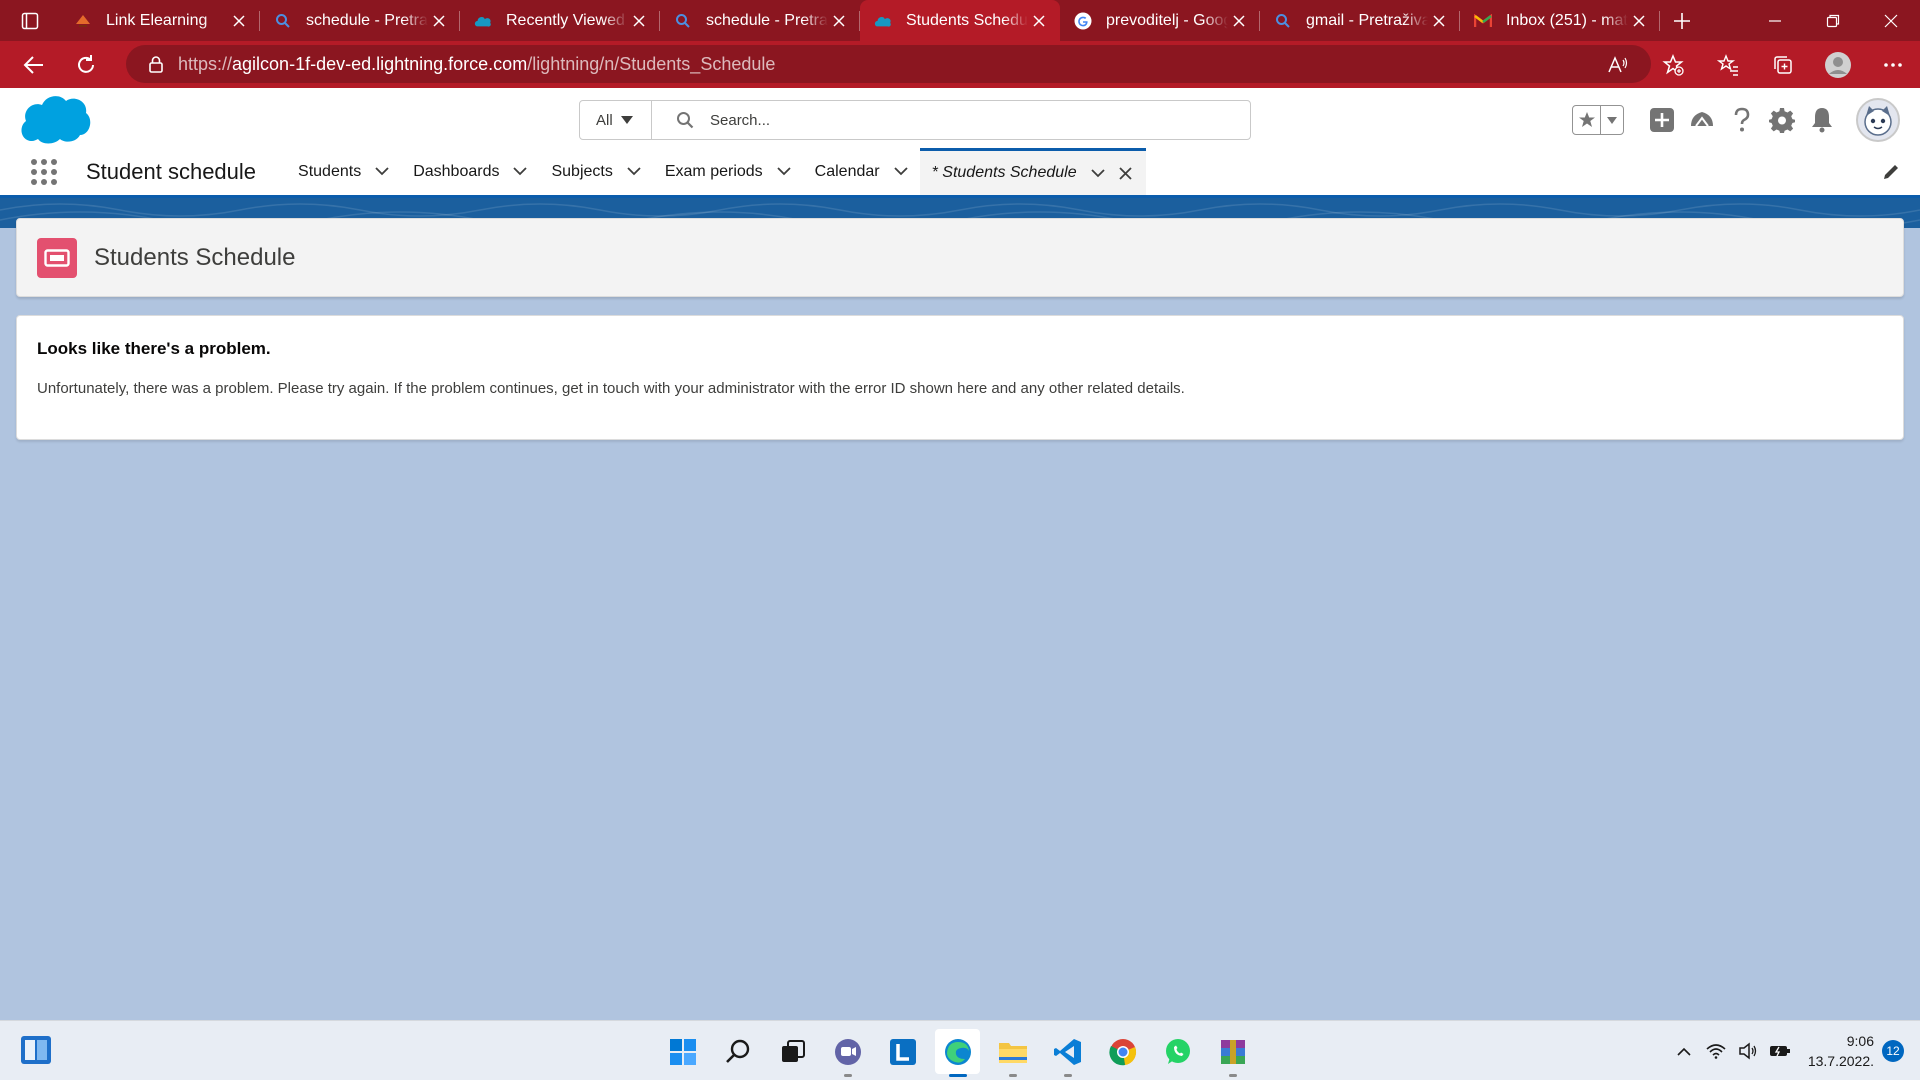  I want to click on winrar-button, so click(1232, 1053).